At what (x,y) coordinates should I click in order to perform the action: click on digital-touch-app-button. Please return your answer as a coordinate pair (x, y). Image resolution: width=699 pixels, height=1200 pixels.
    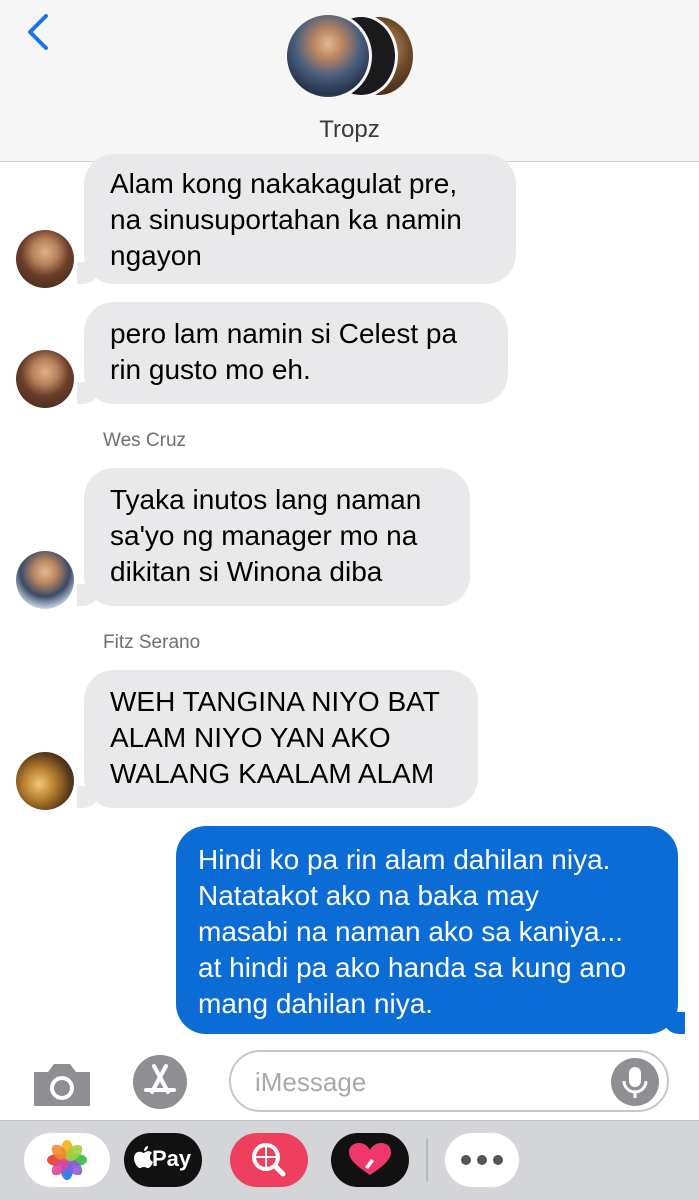
    Looking at the image, I should click on (370, 1160).